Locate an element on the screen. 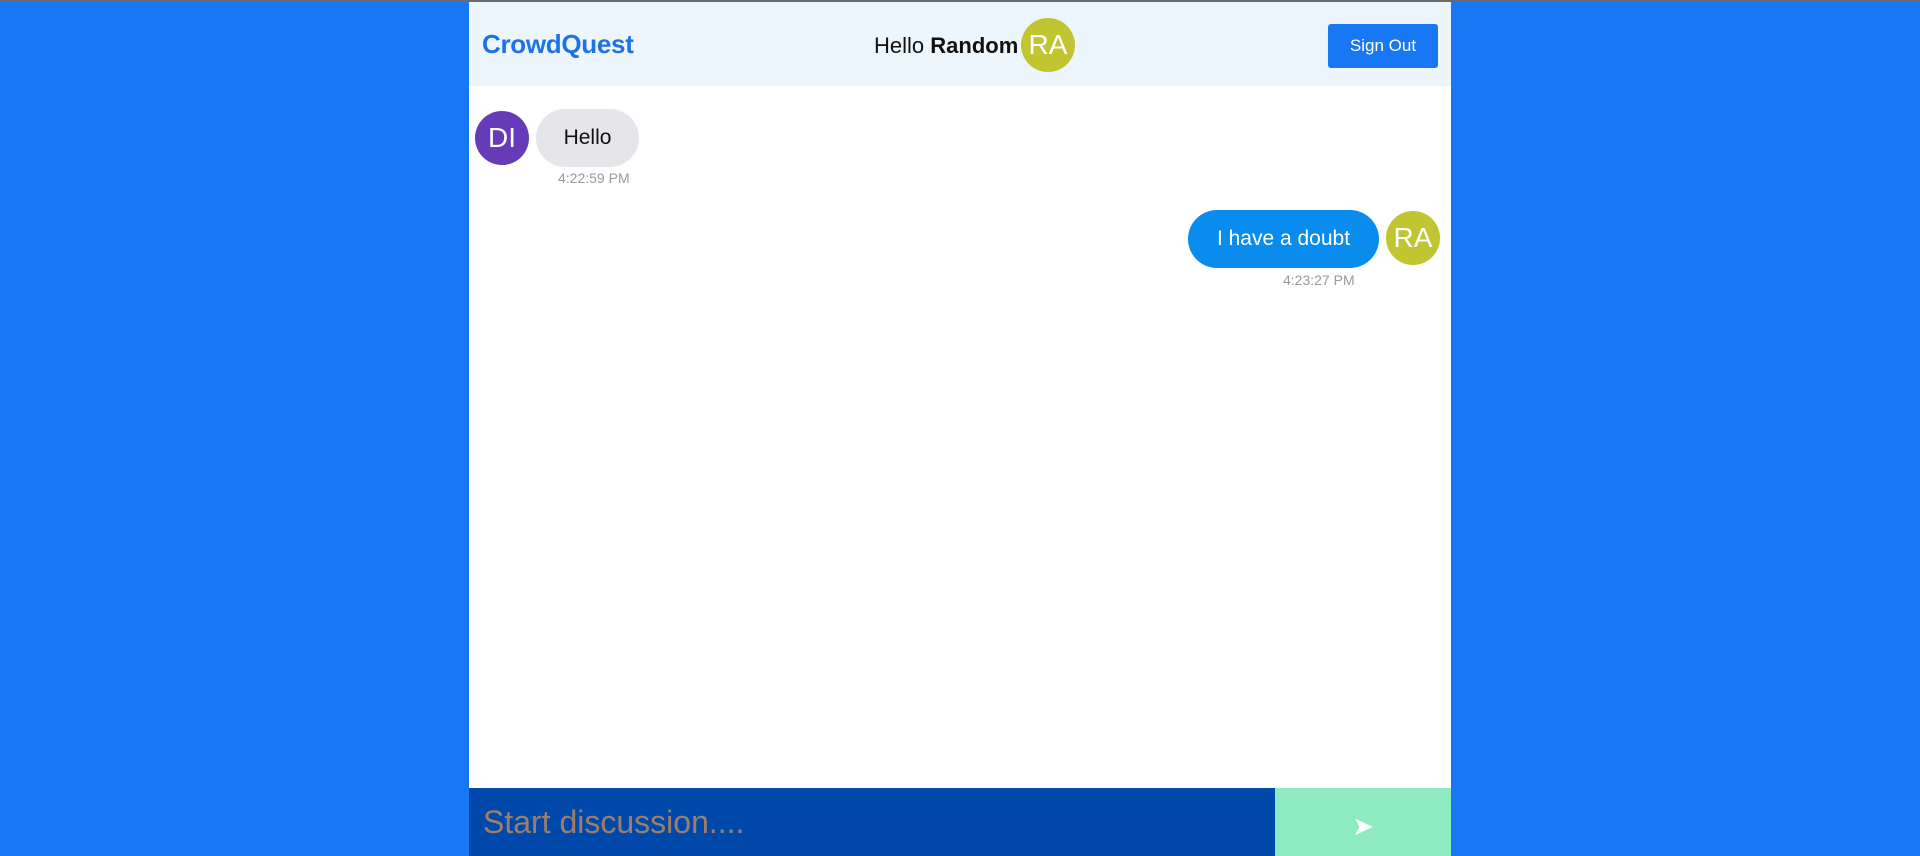 Image resolution: width=1920 pixels, height=856 pixels. message-composer: ➤ is located at coordinates (960, 822).